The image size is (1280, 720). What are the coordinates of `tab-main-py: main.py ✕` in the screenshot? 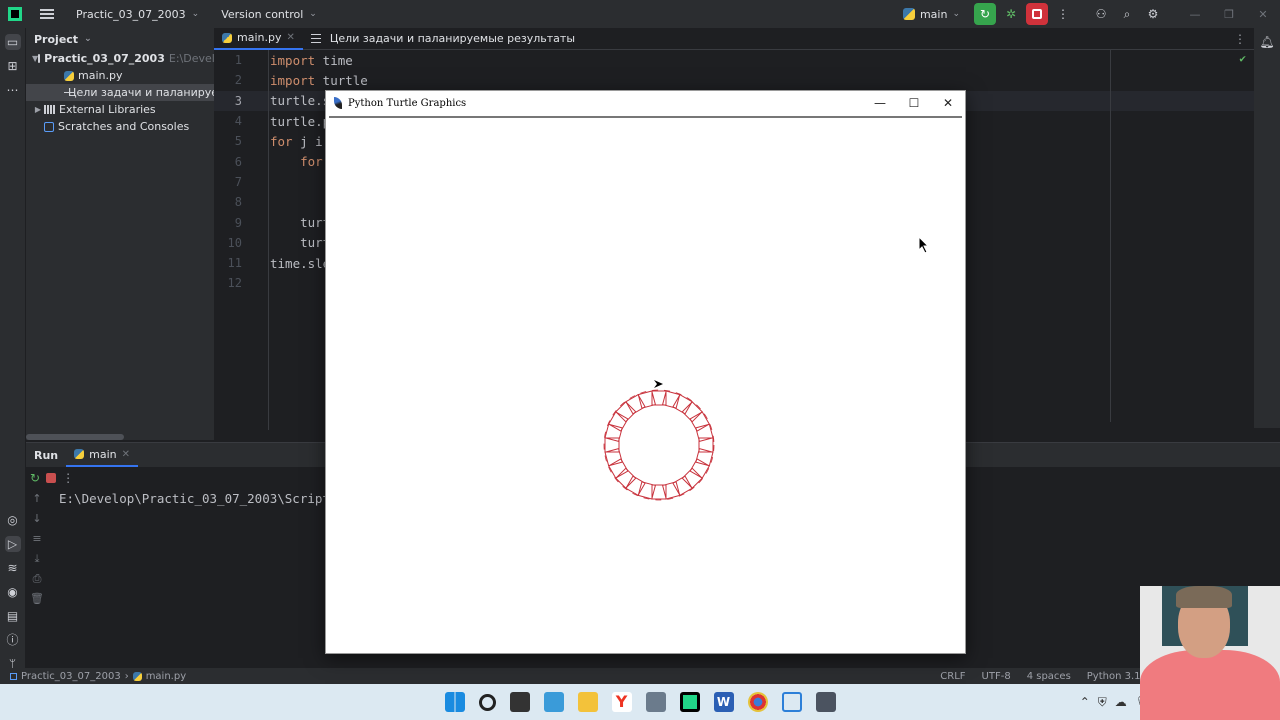 It's located at (258, 39).